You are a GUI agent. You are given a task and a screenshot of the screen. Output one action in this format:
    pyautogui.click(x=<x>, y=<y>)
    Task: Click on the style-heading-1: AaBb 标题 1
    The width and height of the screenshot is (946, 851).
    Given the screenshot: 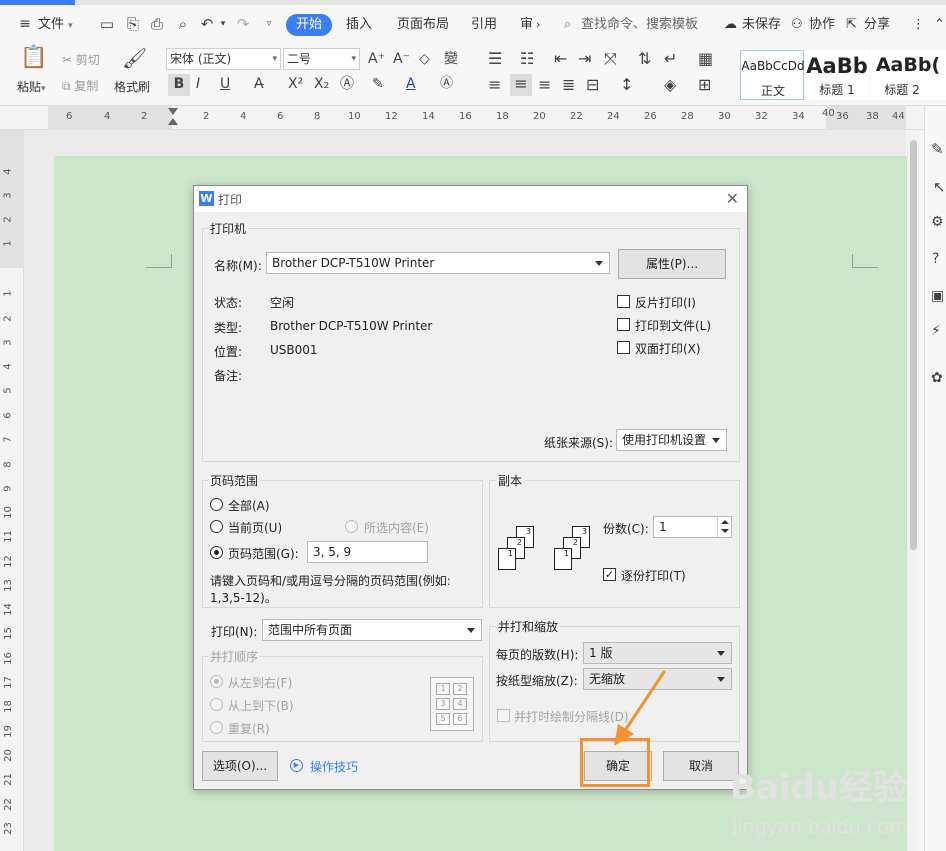 What is the action you would take?
    pyautogui.click(x=837, y=75)
    